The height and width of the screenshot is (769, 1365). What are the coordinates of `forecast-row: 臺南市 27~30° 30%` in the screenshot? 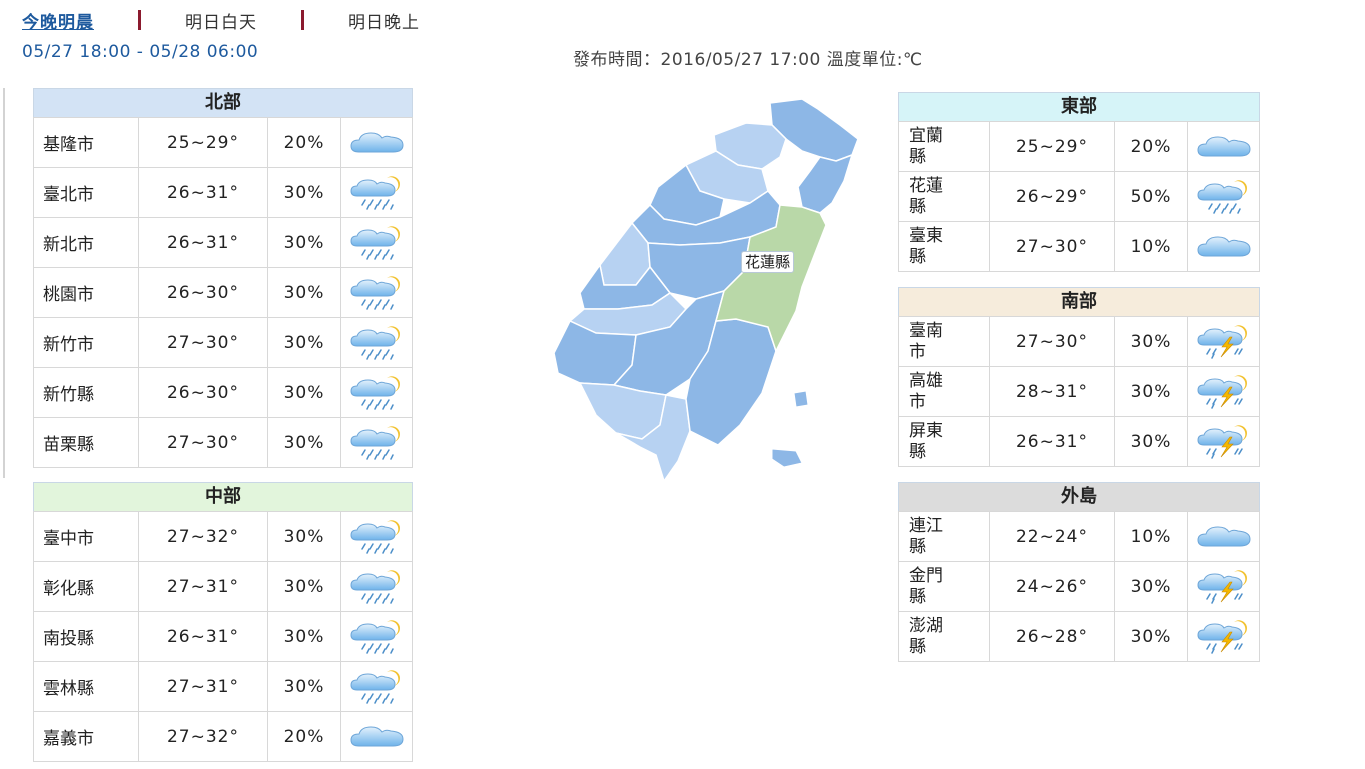 It's located at (1079, 341).